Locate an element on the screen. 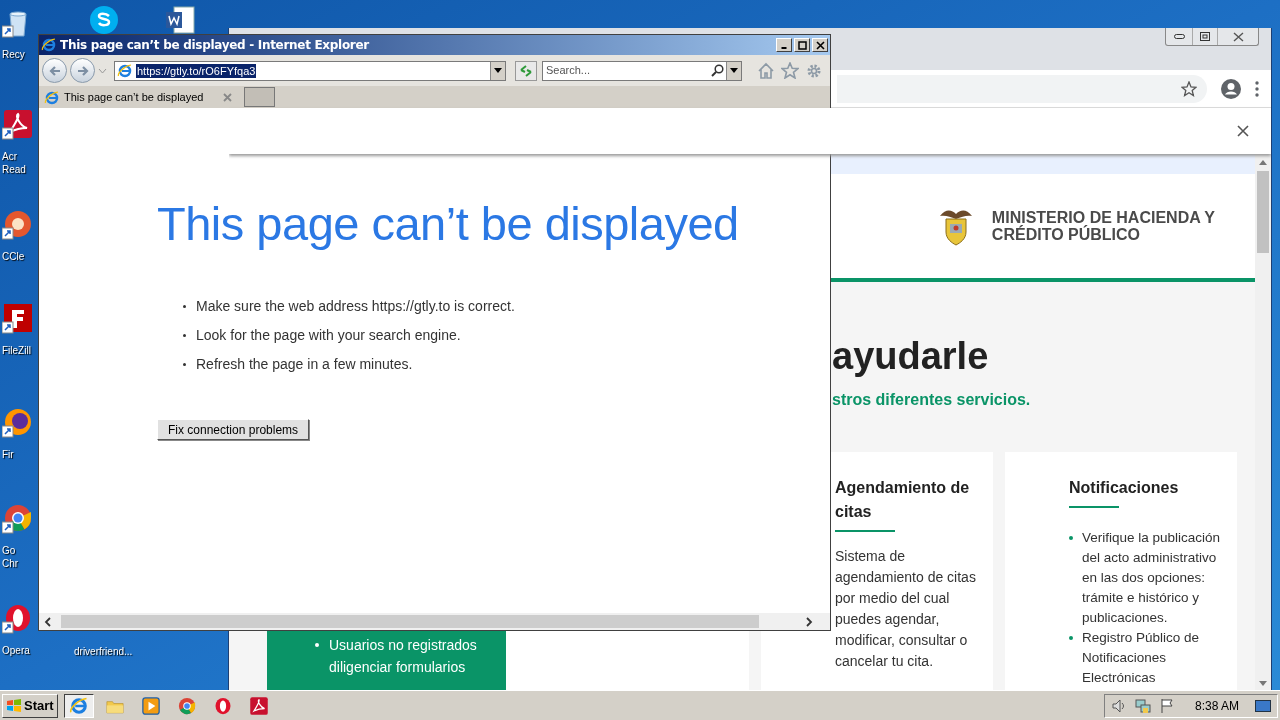  restore-icon is located at coordinates (1205, 36).